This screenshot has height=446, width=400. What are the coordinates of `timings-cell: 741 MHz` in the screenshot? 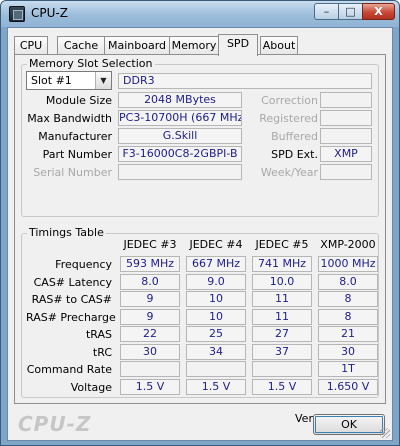 It's located at (282, 264).